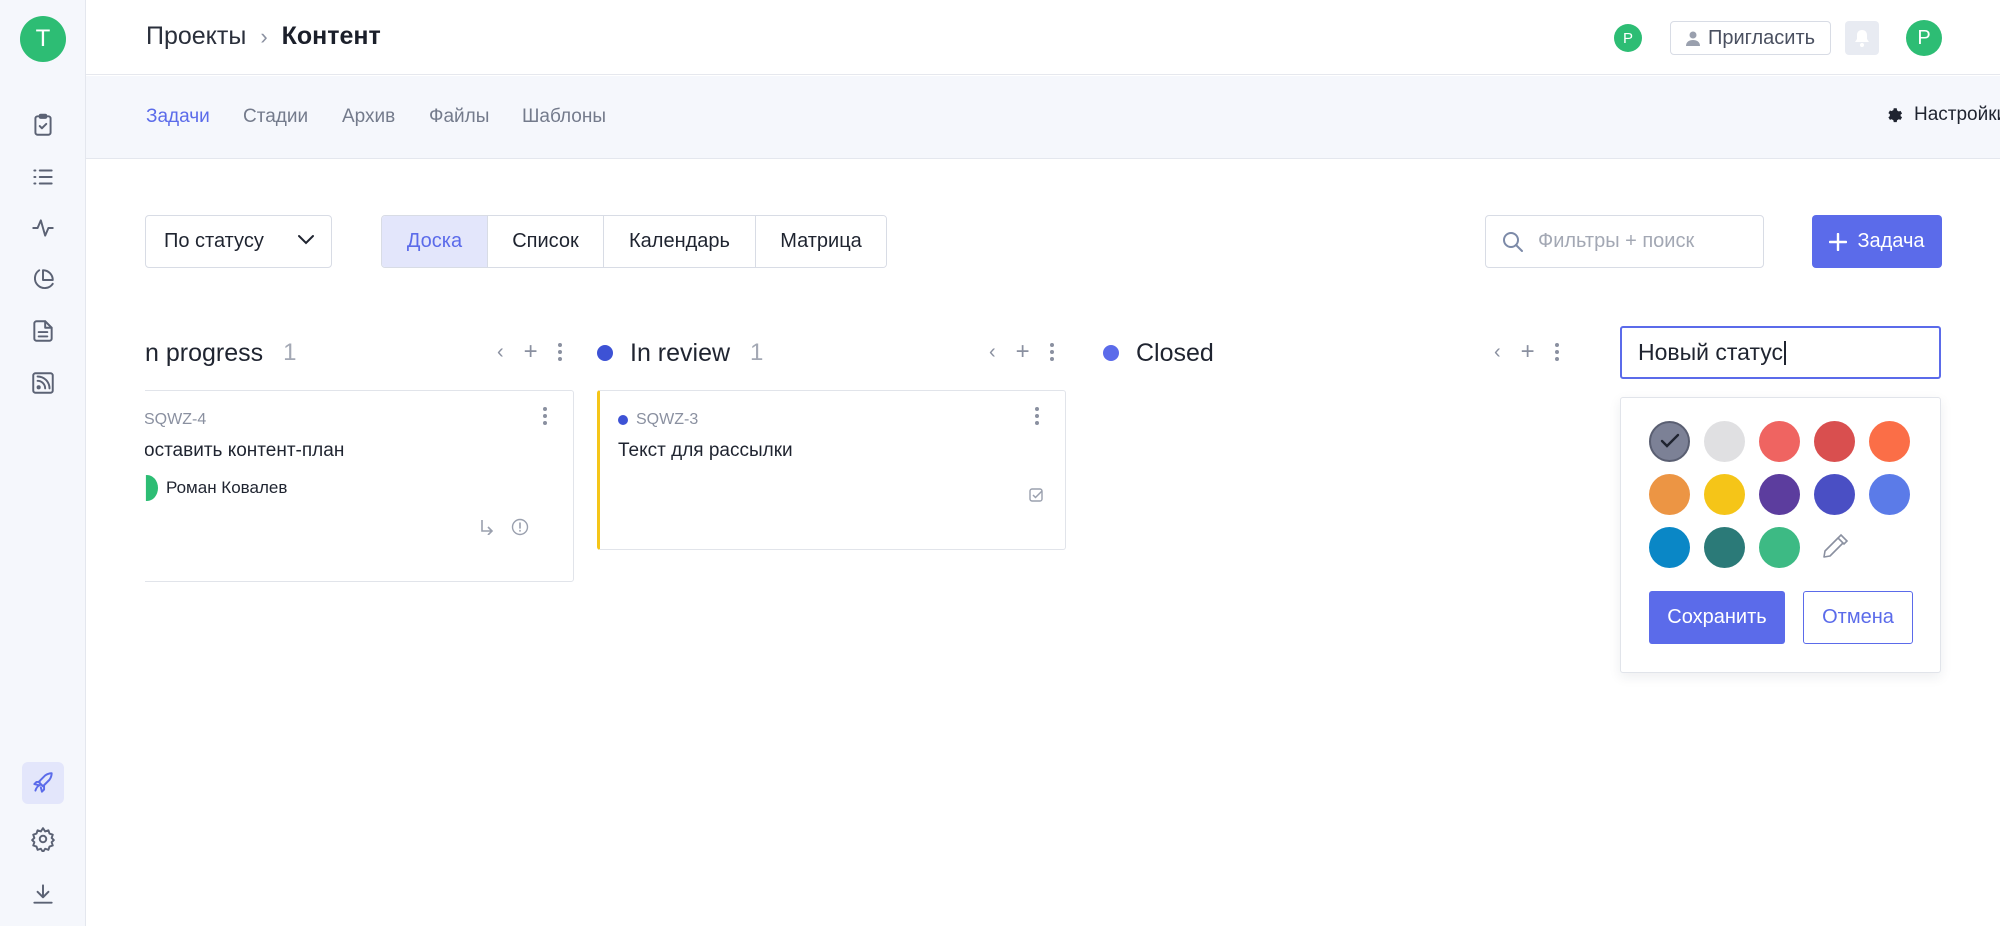 This screenshot has width=2000, height=926. I want to click on assignee-name: Роман Ковалев, so click(227, 487).